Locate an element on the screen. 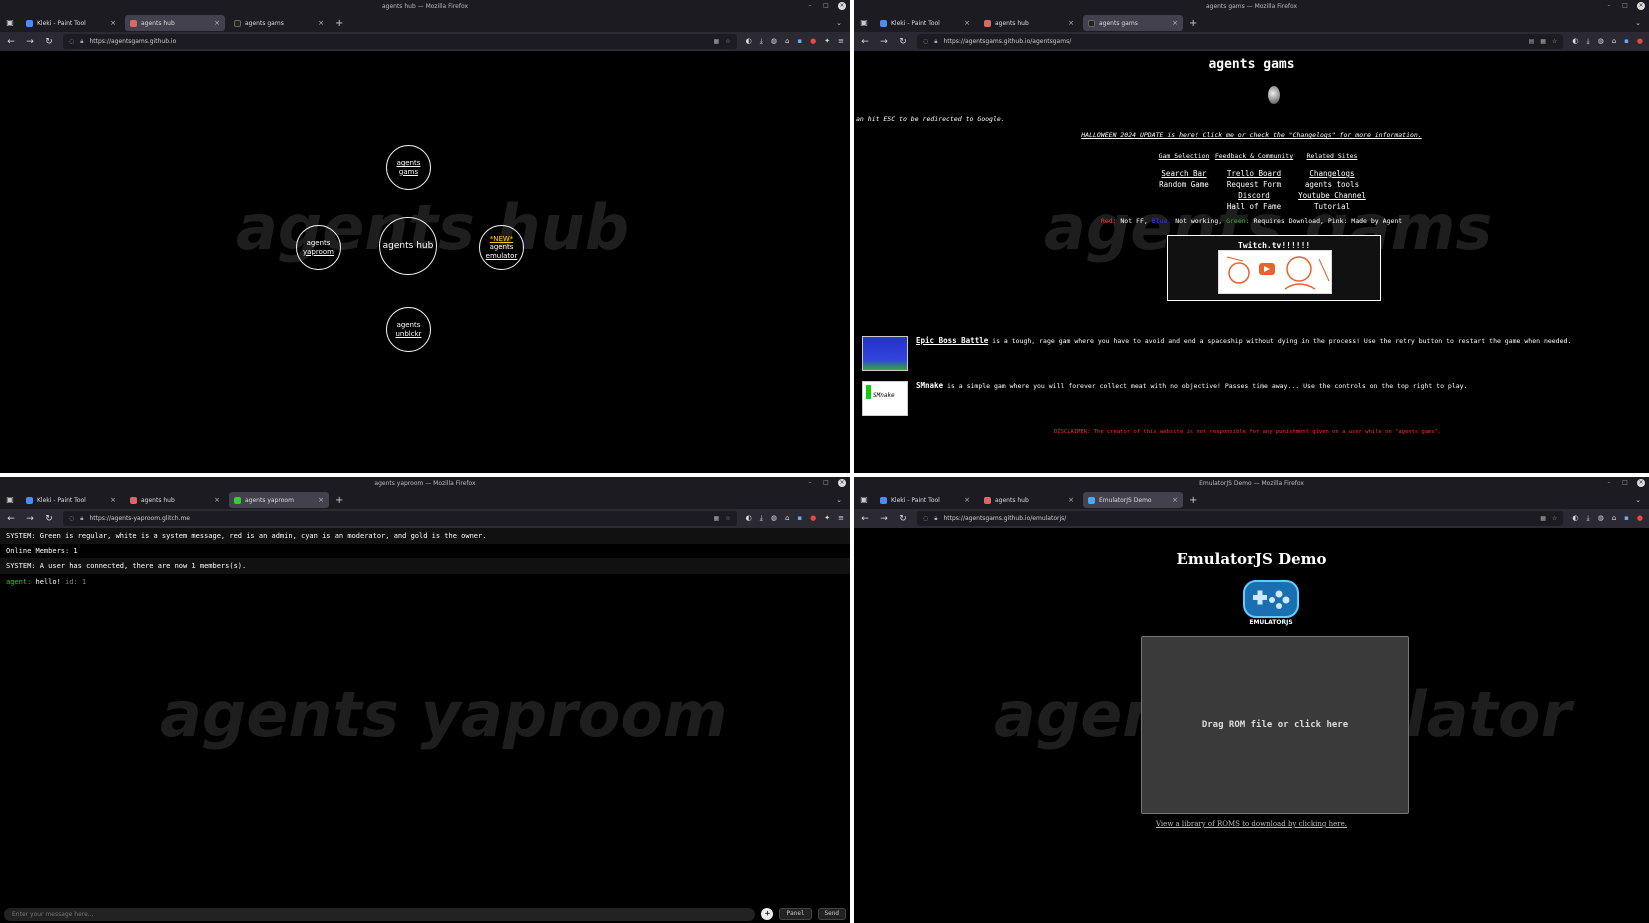 This screenshot has height=923, width=1649. random-game-link: Random Game is located at coordinates (1184, 184).